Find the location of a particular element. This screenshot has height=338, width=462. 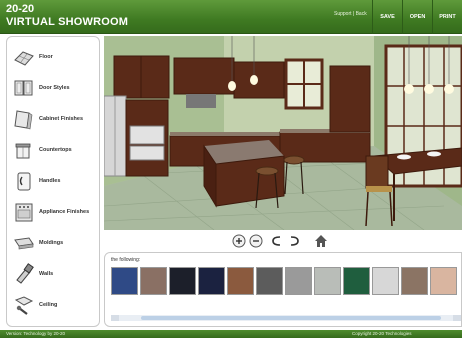

open-button: OPEN is located at coordinates (417, 17).